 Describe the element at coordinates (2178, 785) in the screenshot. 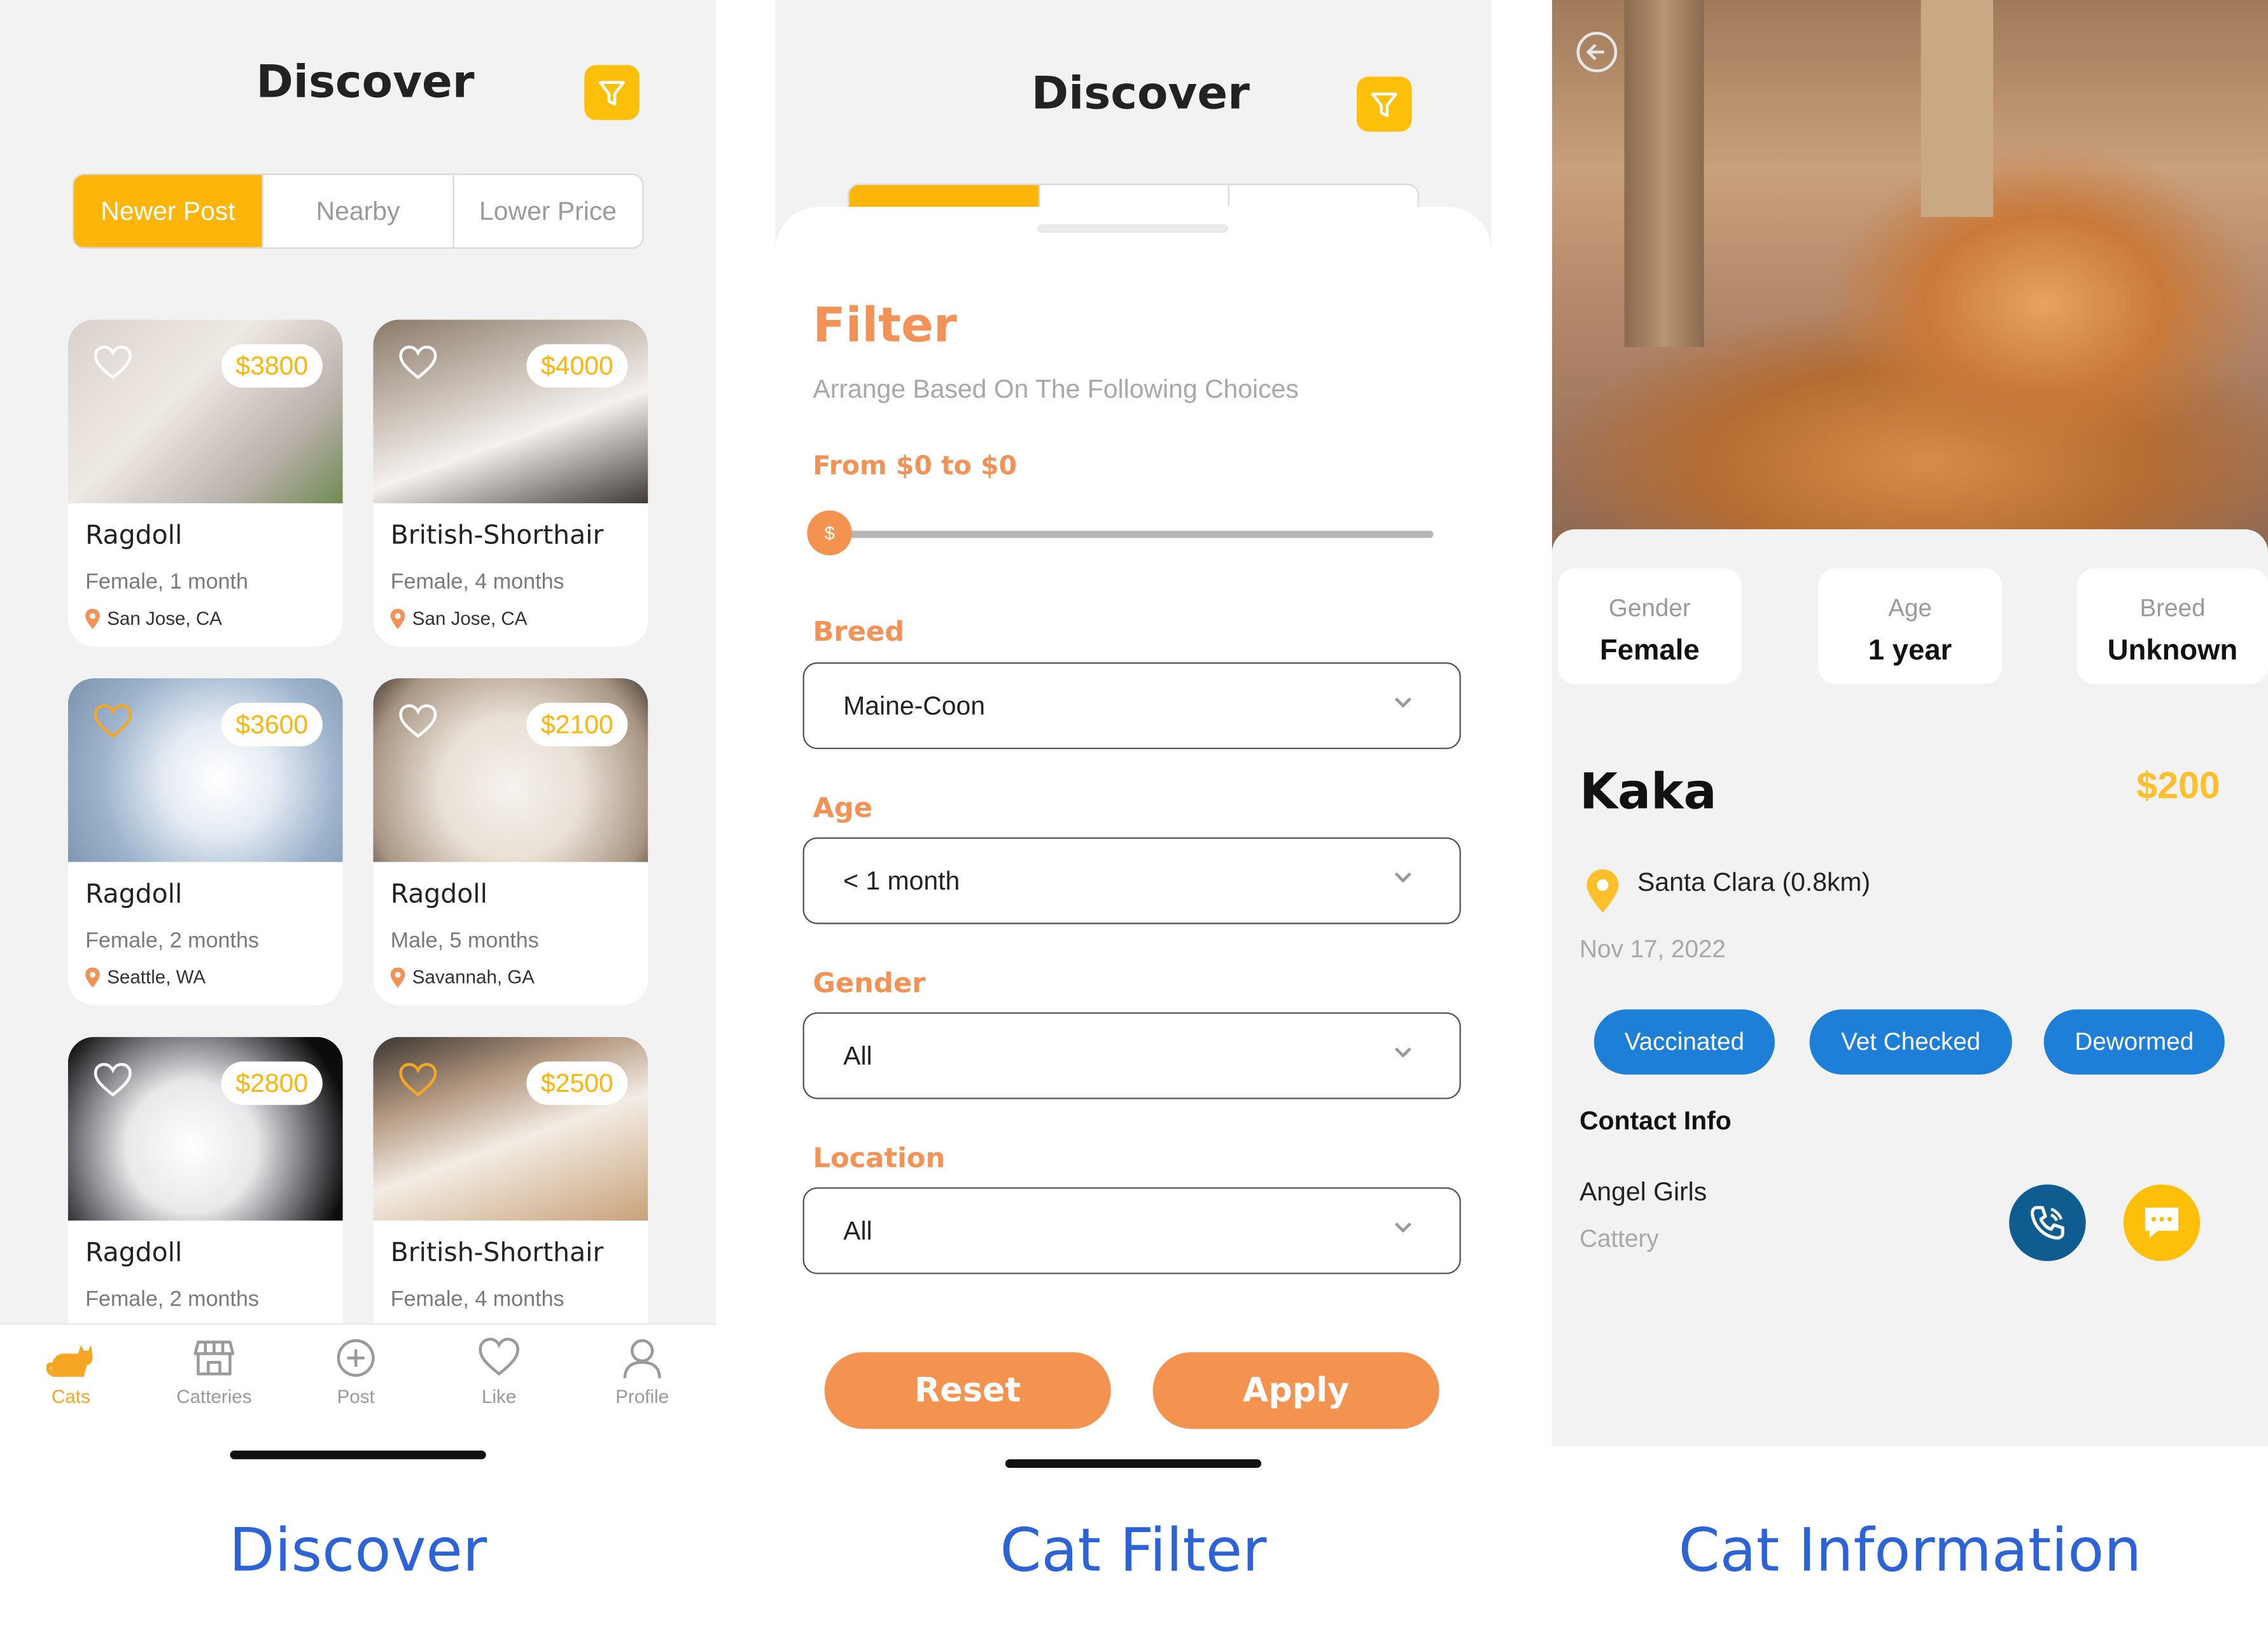

I see `cat-price: $200` at that location.